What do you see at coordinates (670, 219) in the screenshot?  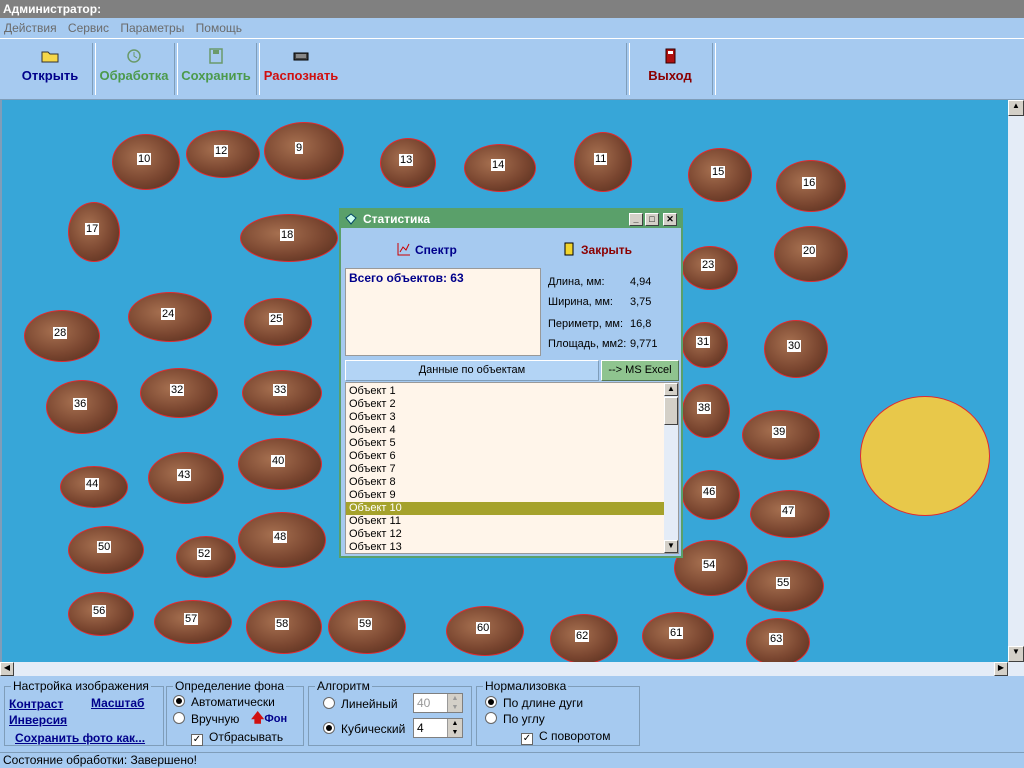 I see `close-window-button: ✕` at bounding box center [670, 219].